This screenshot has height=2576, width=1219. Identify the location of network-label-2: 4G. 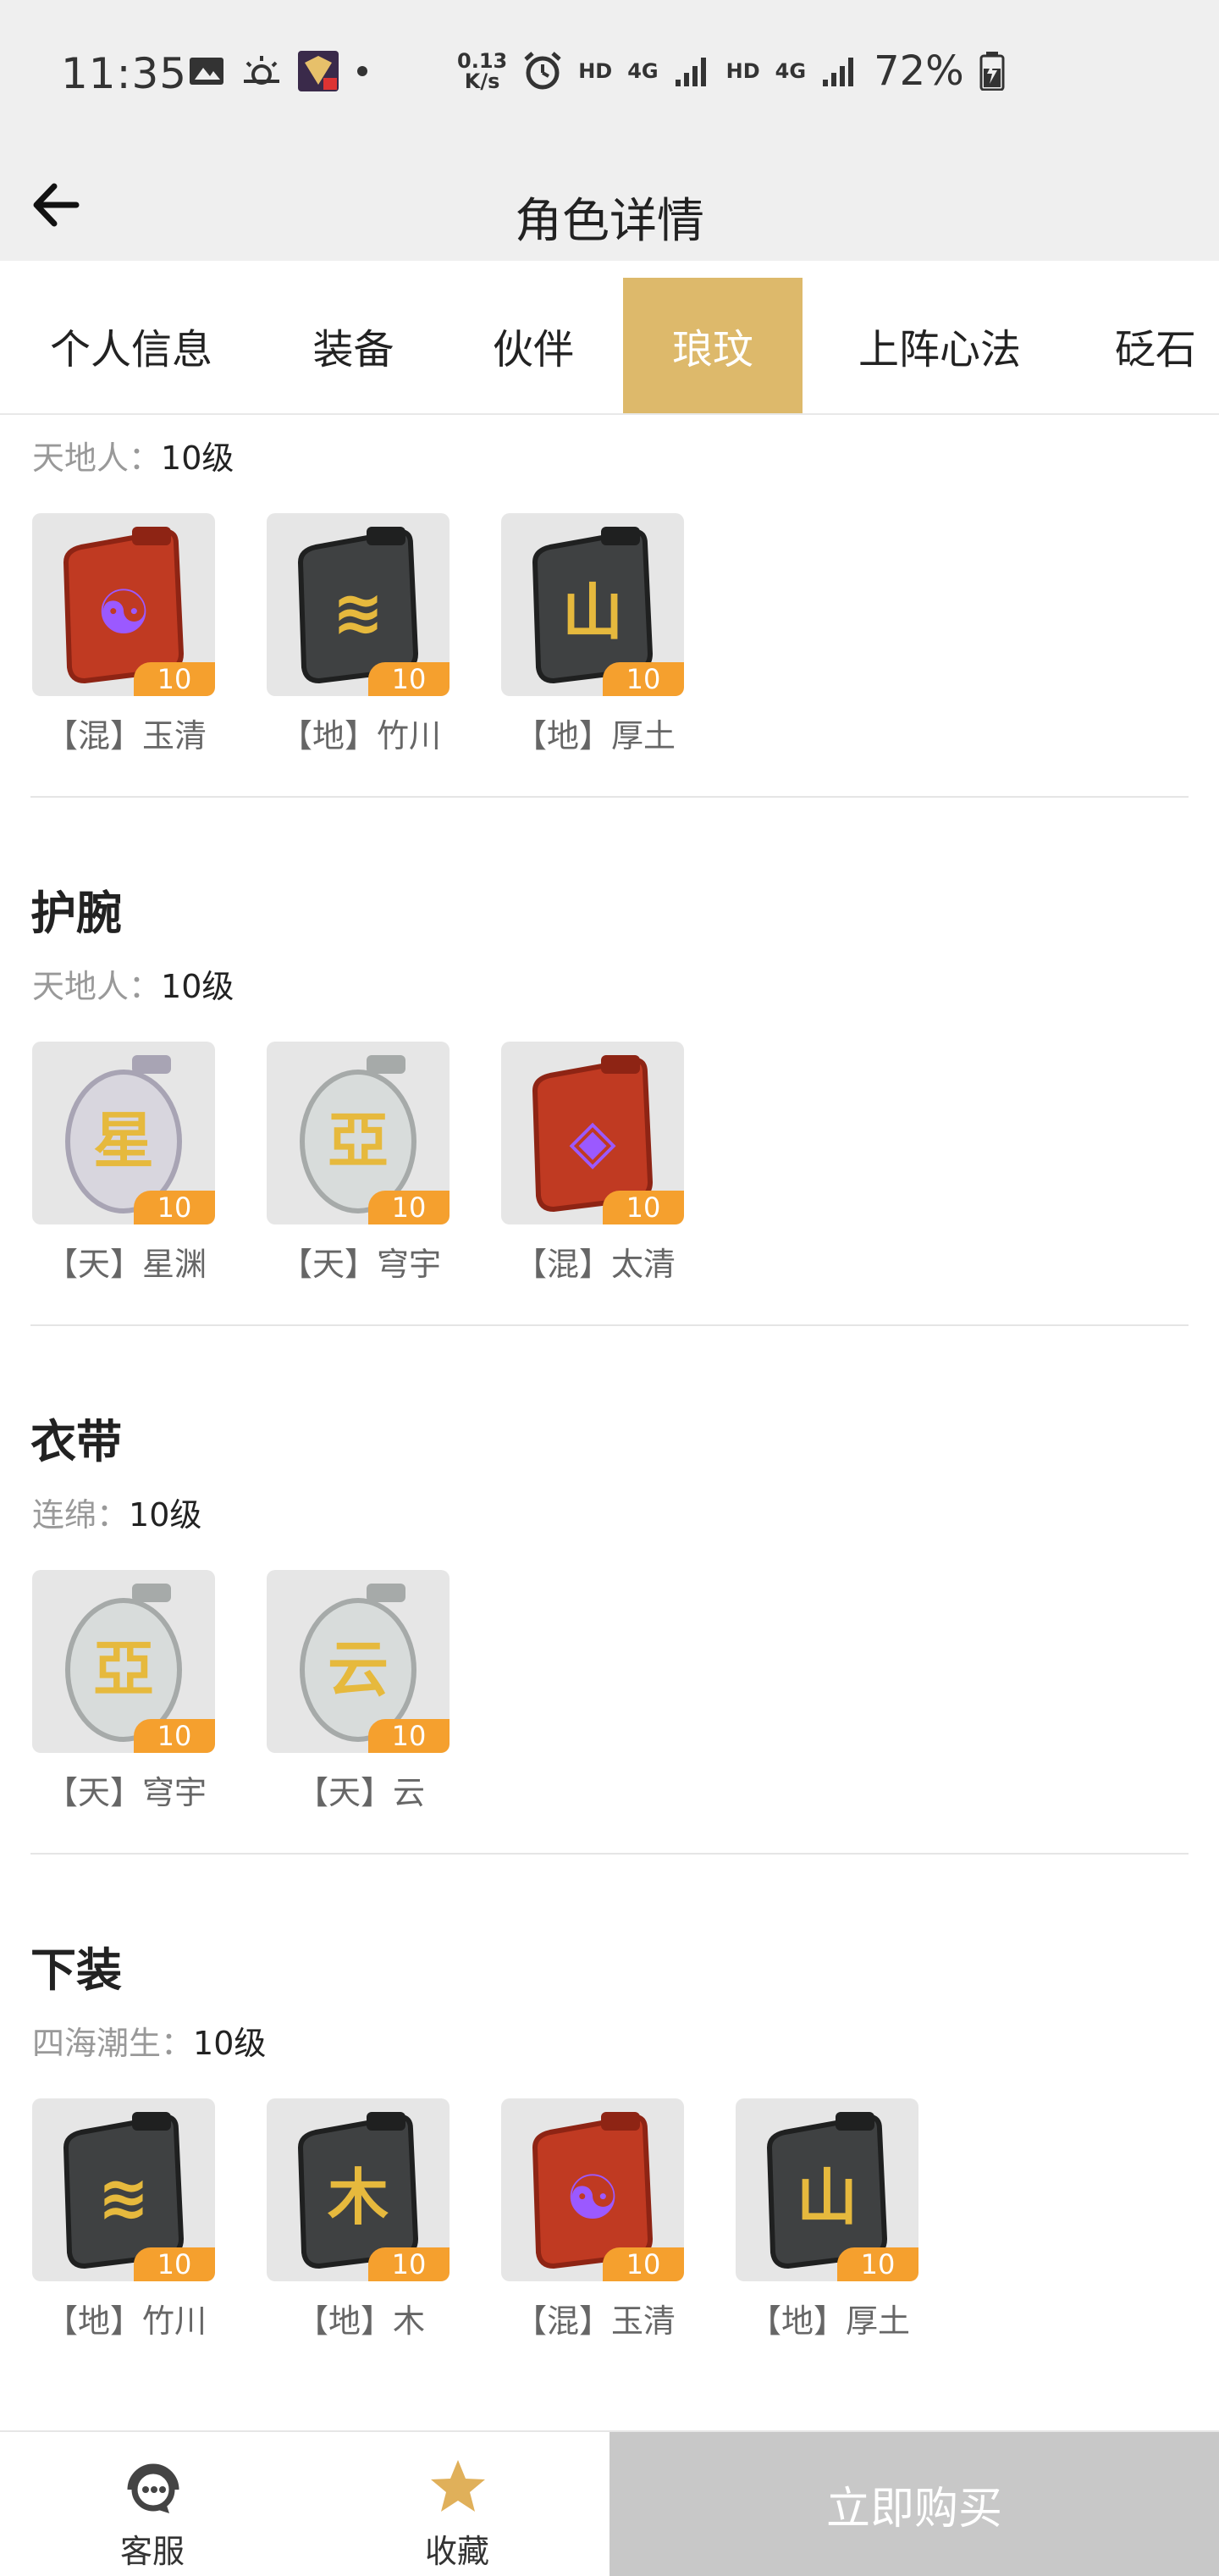
(791, 71).